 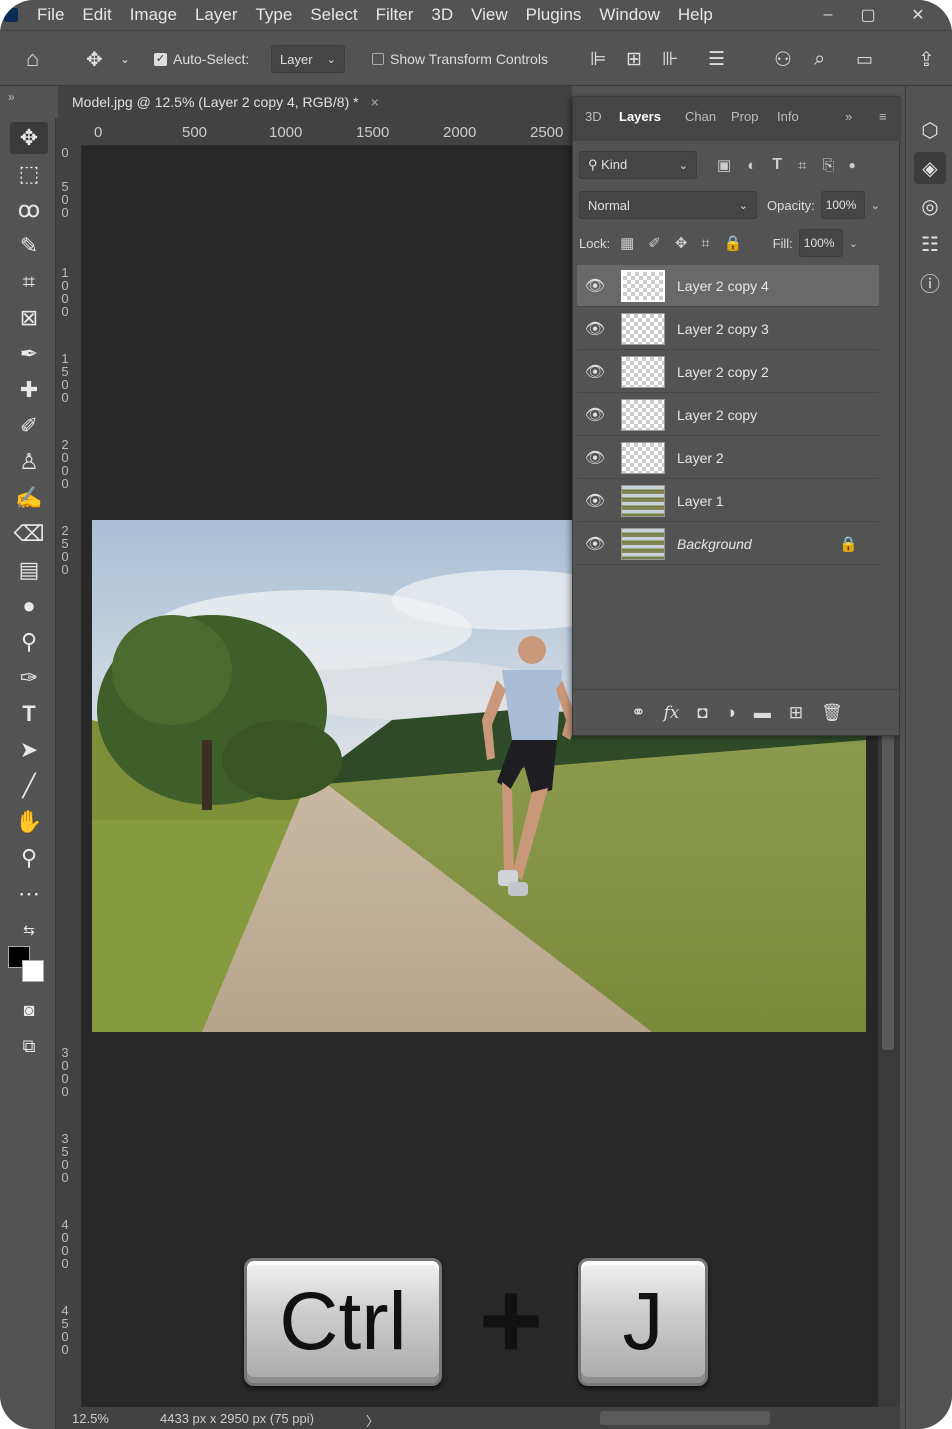 What do you see at coordinates (201, 59) in the screenshot?
I see `auto-select-checkbox: ✓ Auto-Select:` at bounding box center [201, 59].